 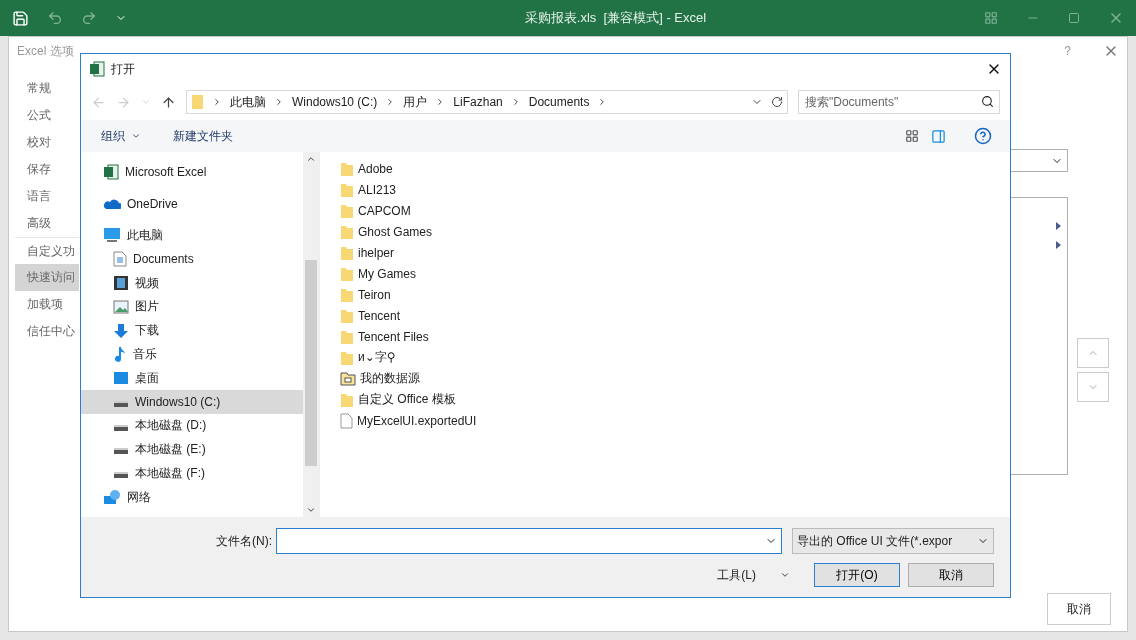 What do you see at coordinates (192, 283) in the screenshot?
I see `nav-item: 视频` at bounding box center [192, 283].